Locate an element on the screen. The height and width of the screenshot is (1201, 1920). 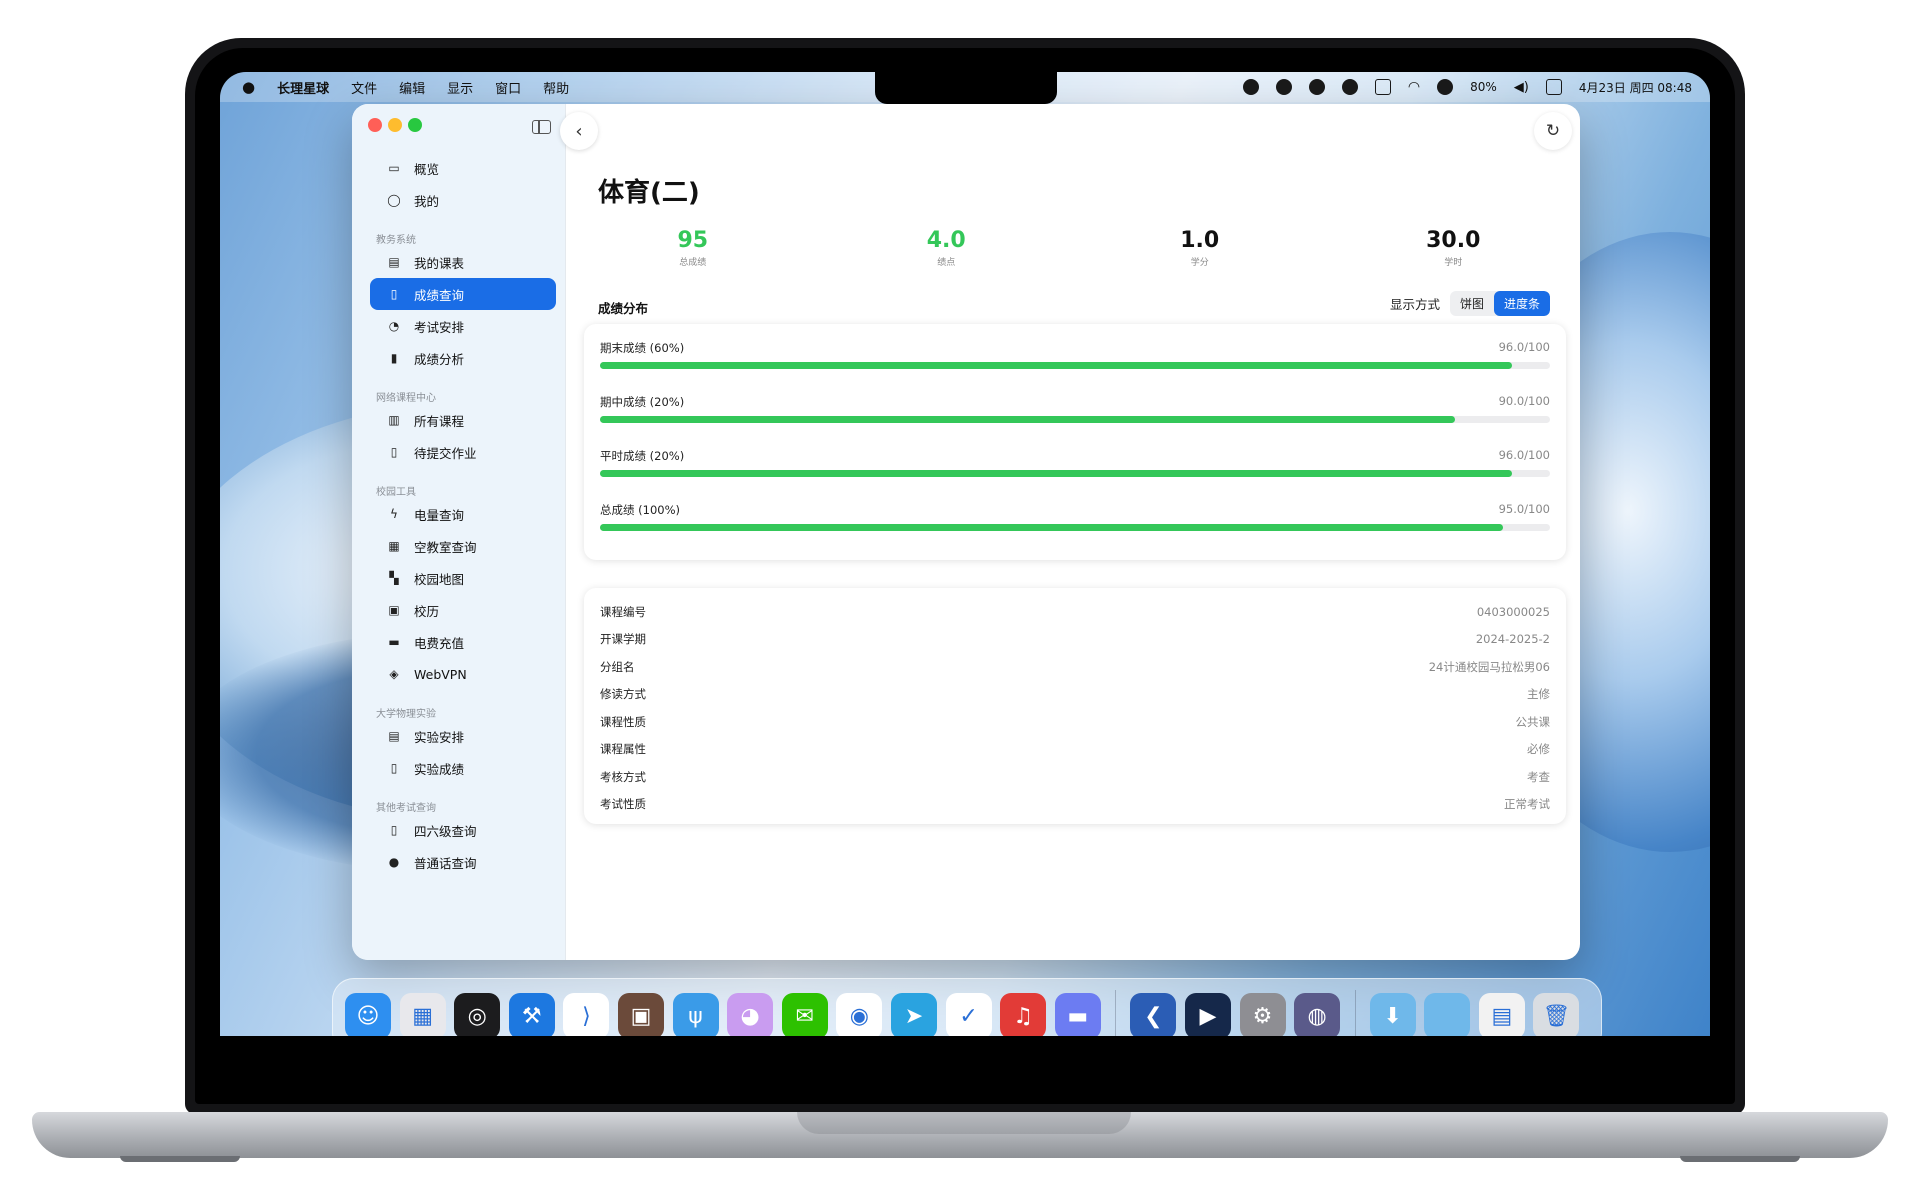
sidebar-item: ▤ 我的课表 is located at coordinates (463, 262).